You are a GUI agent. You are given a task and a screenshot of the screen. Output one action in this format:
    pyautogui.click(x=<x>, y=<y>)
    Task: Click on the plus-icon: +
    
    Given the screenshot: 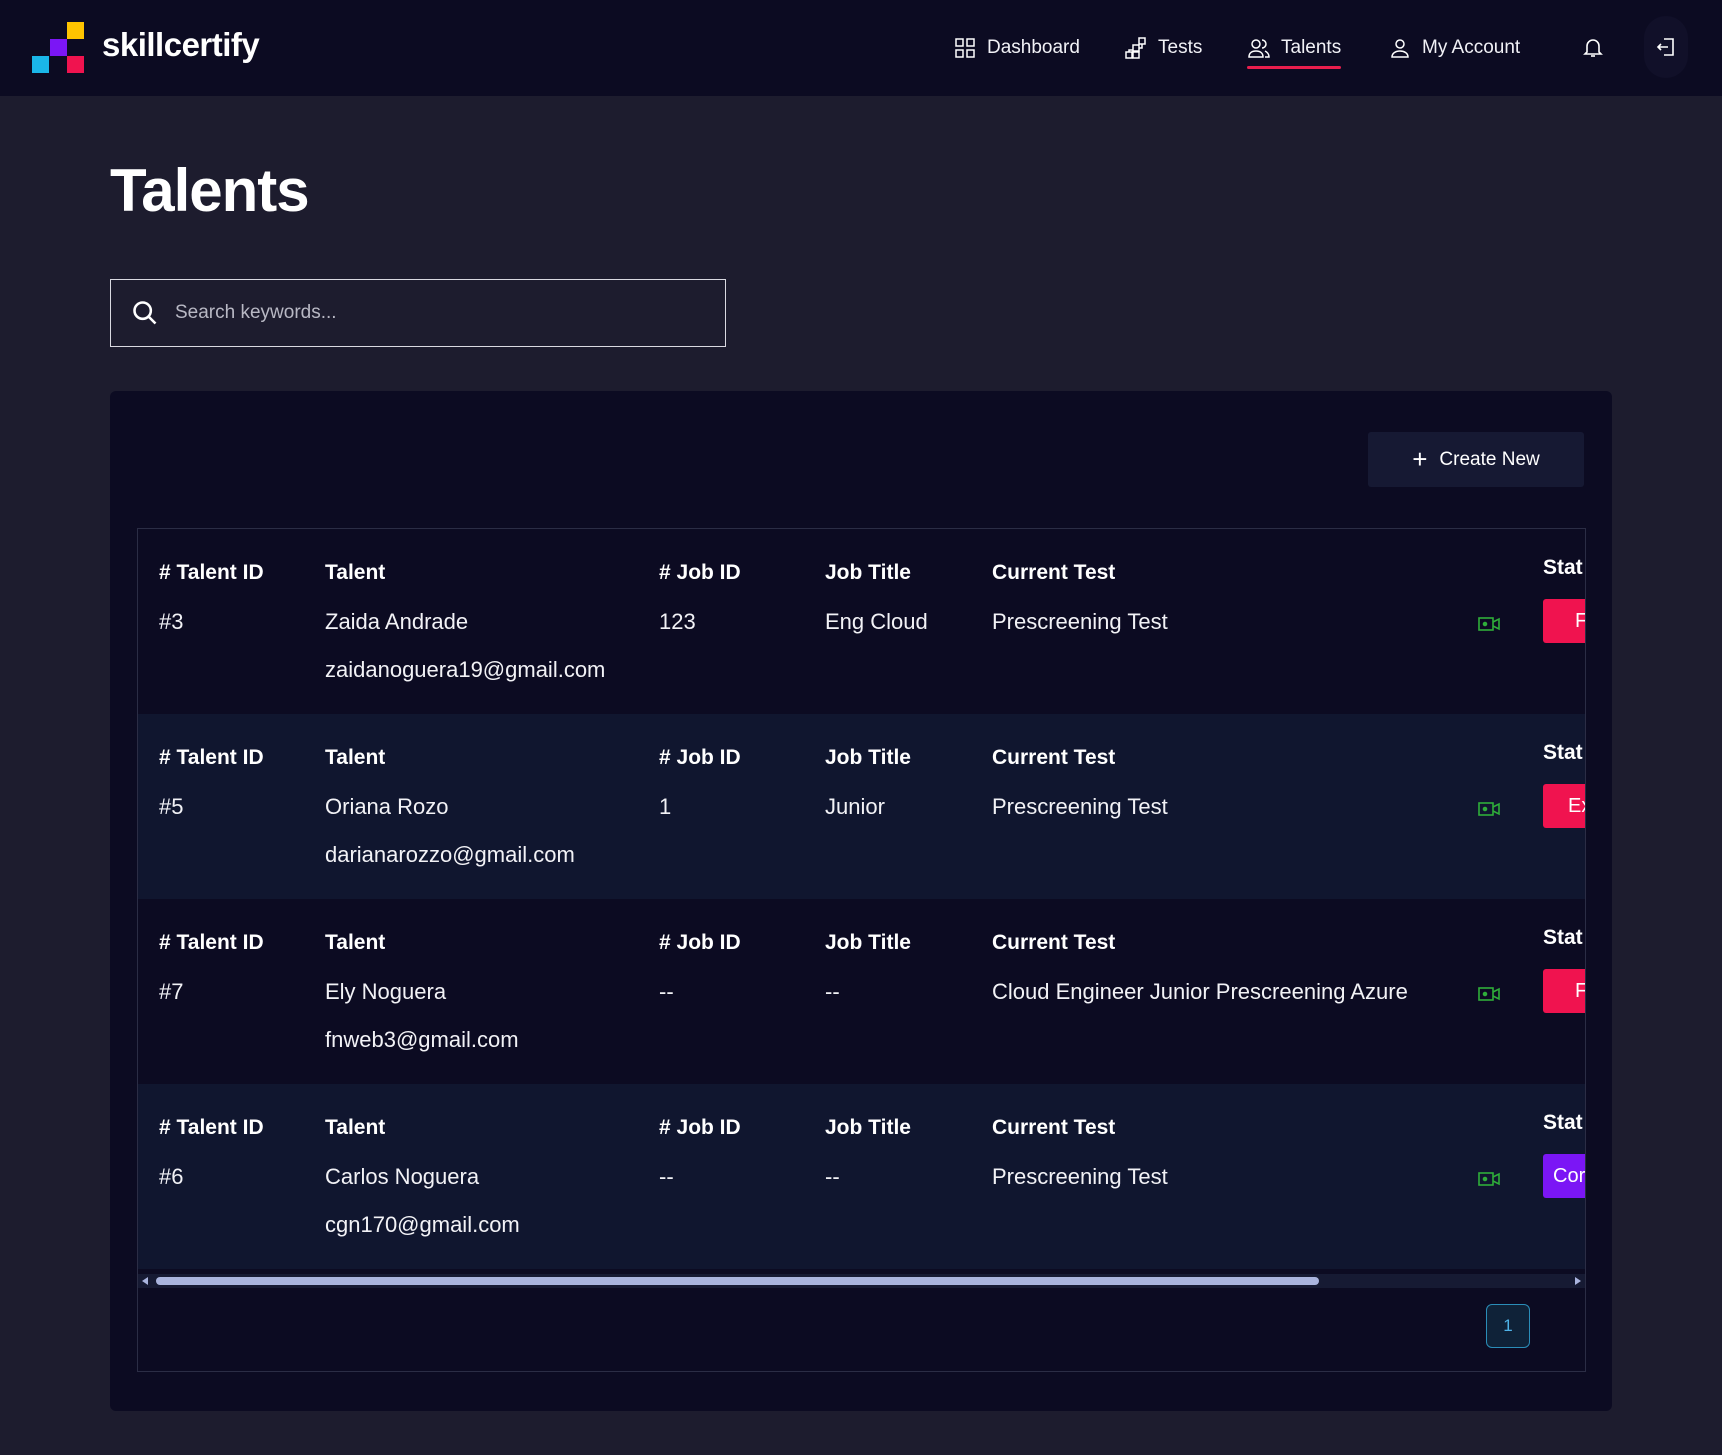 What is the action you would take?
    pyautogui.click(x=1420, y=458)
    